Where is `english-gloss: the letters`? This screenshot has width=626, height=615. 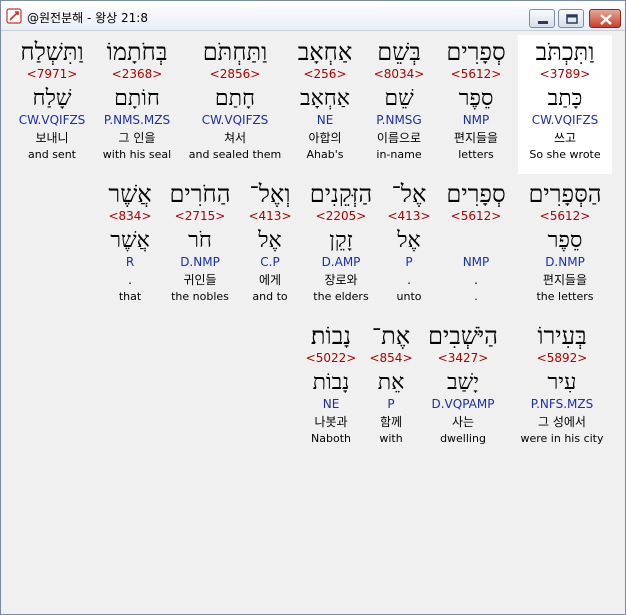 english-gloss: the letters is located at coordinates (565, 296).